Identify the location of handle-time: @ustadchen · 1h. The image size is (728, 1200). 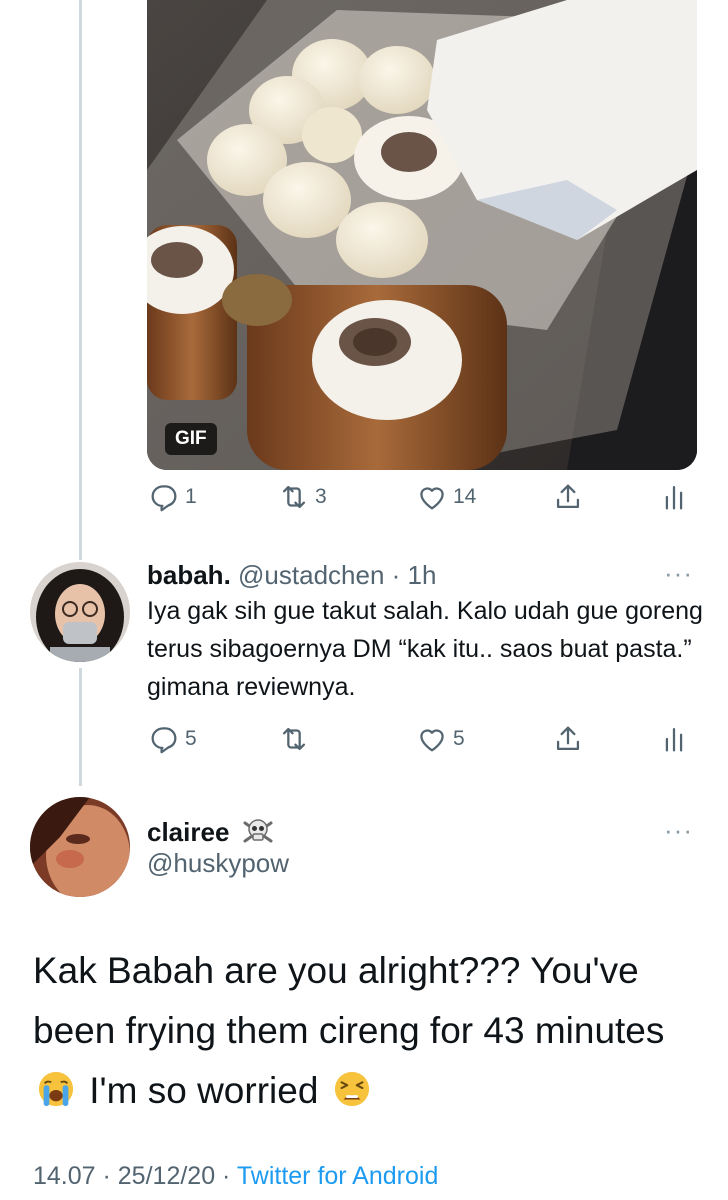
(337, 575).